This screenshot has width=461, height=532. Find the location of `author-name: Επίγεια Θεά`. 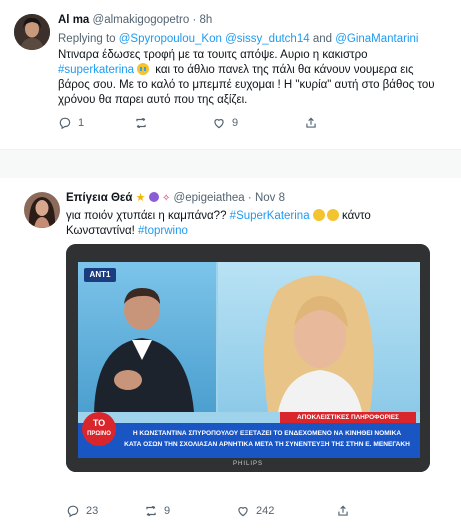

author-name: Επίγεια Θεά is located at coordinates (99, 198).